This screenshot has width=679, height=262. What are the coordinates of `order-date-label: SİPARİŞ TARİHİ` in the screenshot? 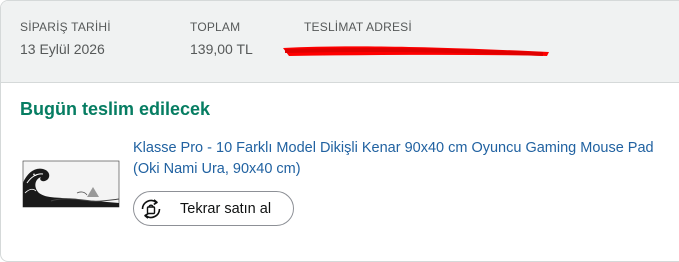 It's located at (65, 27).